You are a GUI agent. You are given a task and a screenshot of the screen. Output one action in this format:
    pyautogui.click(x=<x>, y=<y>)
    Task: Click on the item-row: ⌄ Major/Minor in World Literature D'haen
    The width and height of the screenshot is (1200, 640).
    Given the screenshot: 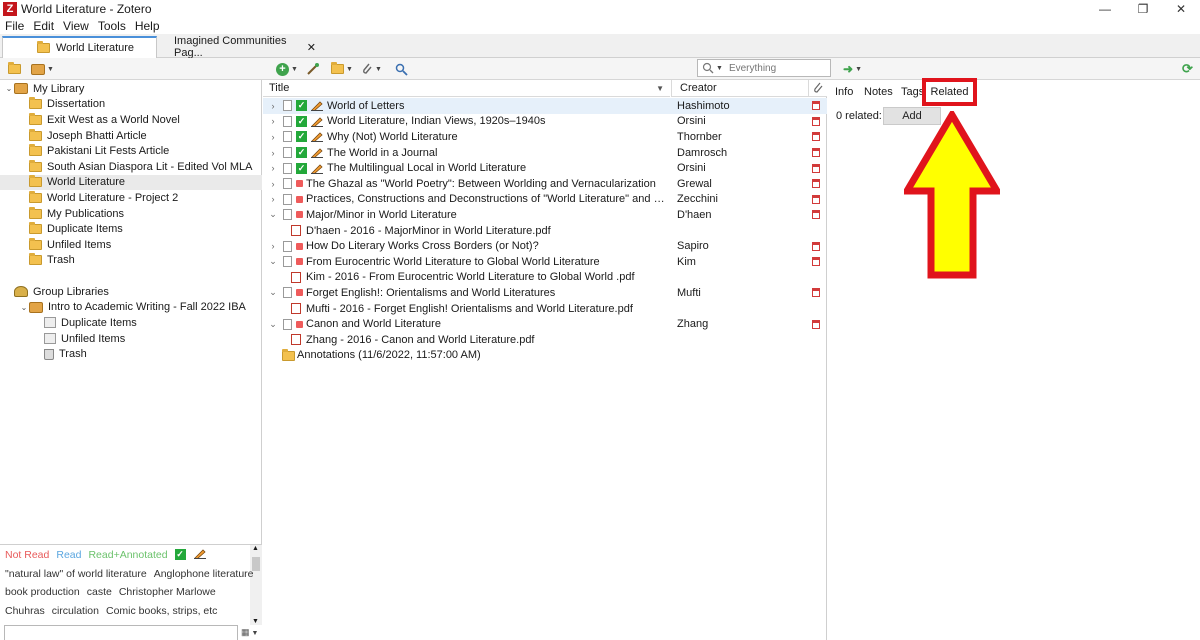 What is the action you would take?
    pyautogui.click(x=545, y=215)
    